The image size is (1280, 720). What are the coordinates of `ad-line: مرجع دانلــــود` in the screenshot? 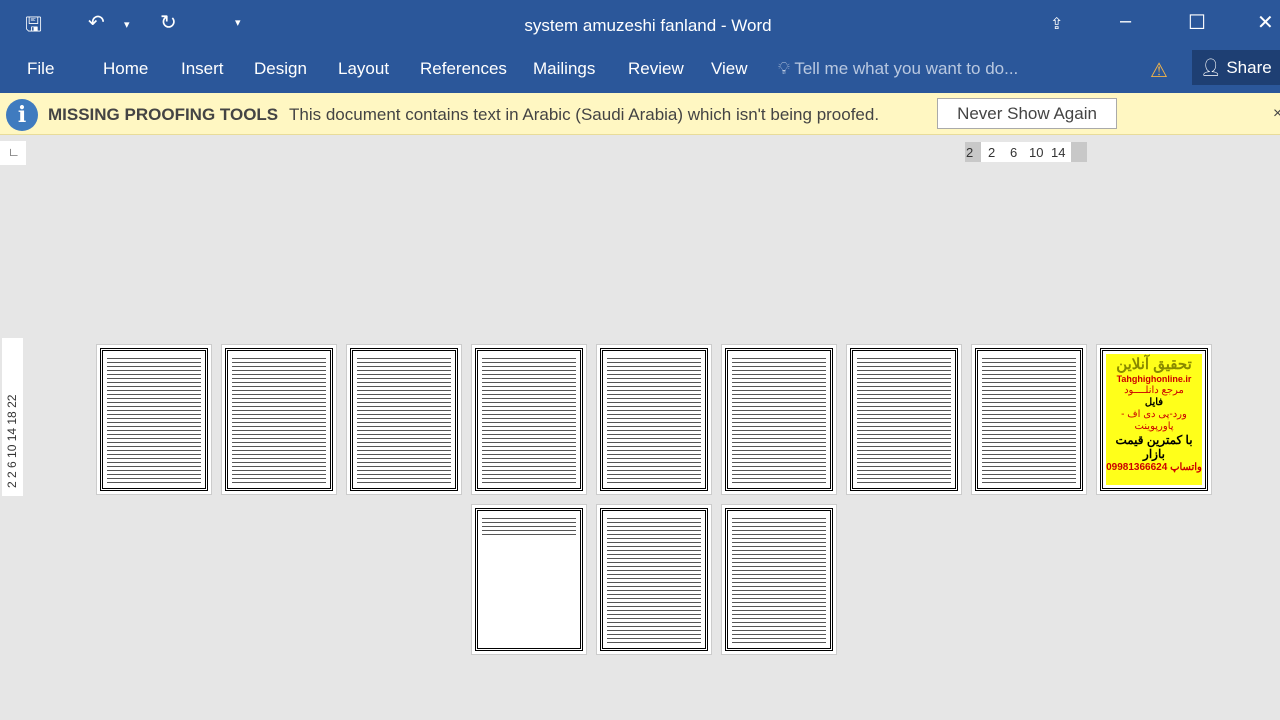 It's located at (1154, 390).